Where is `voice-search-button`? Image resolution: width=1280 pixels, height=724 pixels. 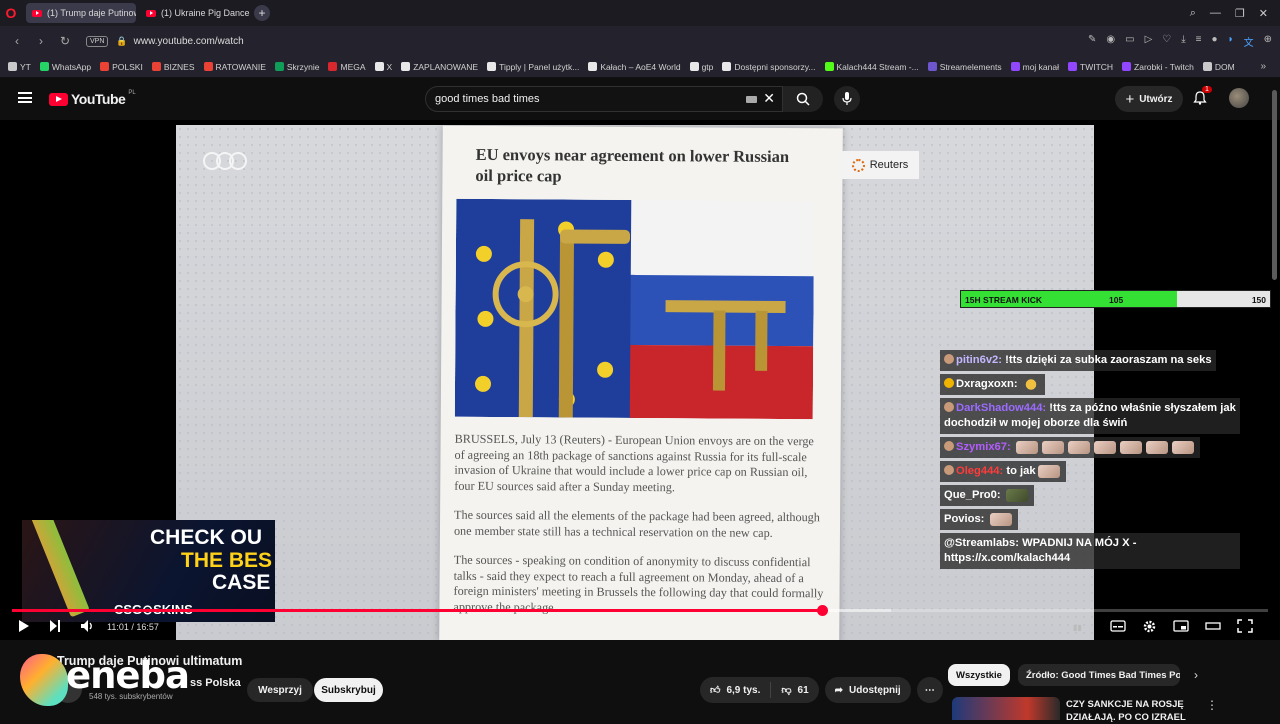
voice-search-button is located at coordinates (847, 99).